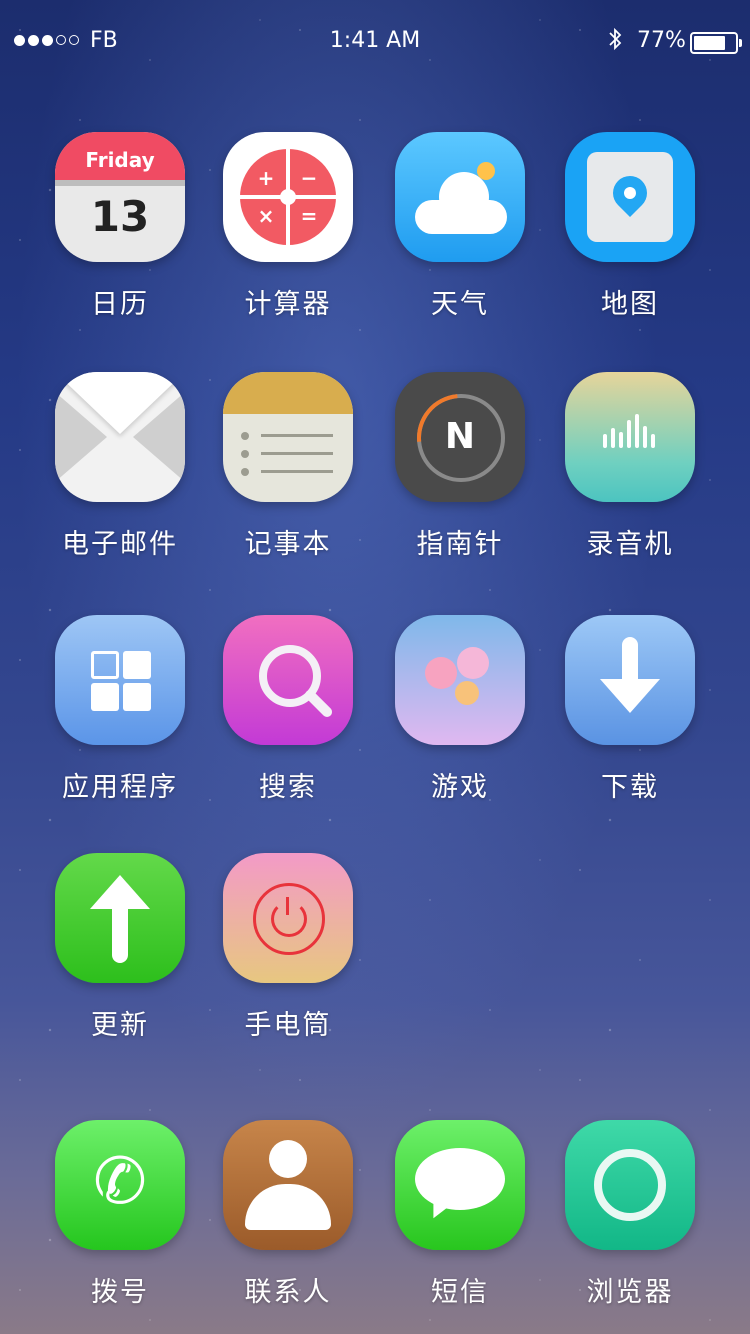 This screenshot has height=1334, width=750. Describe the element at coordinates (120, 156) in the screenshot. I see `calendar-day-name: Friday` at that location.